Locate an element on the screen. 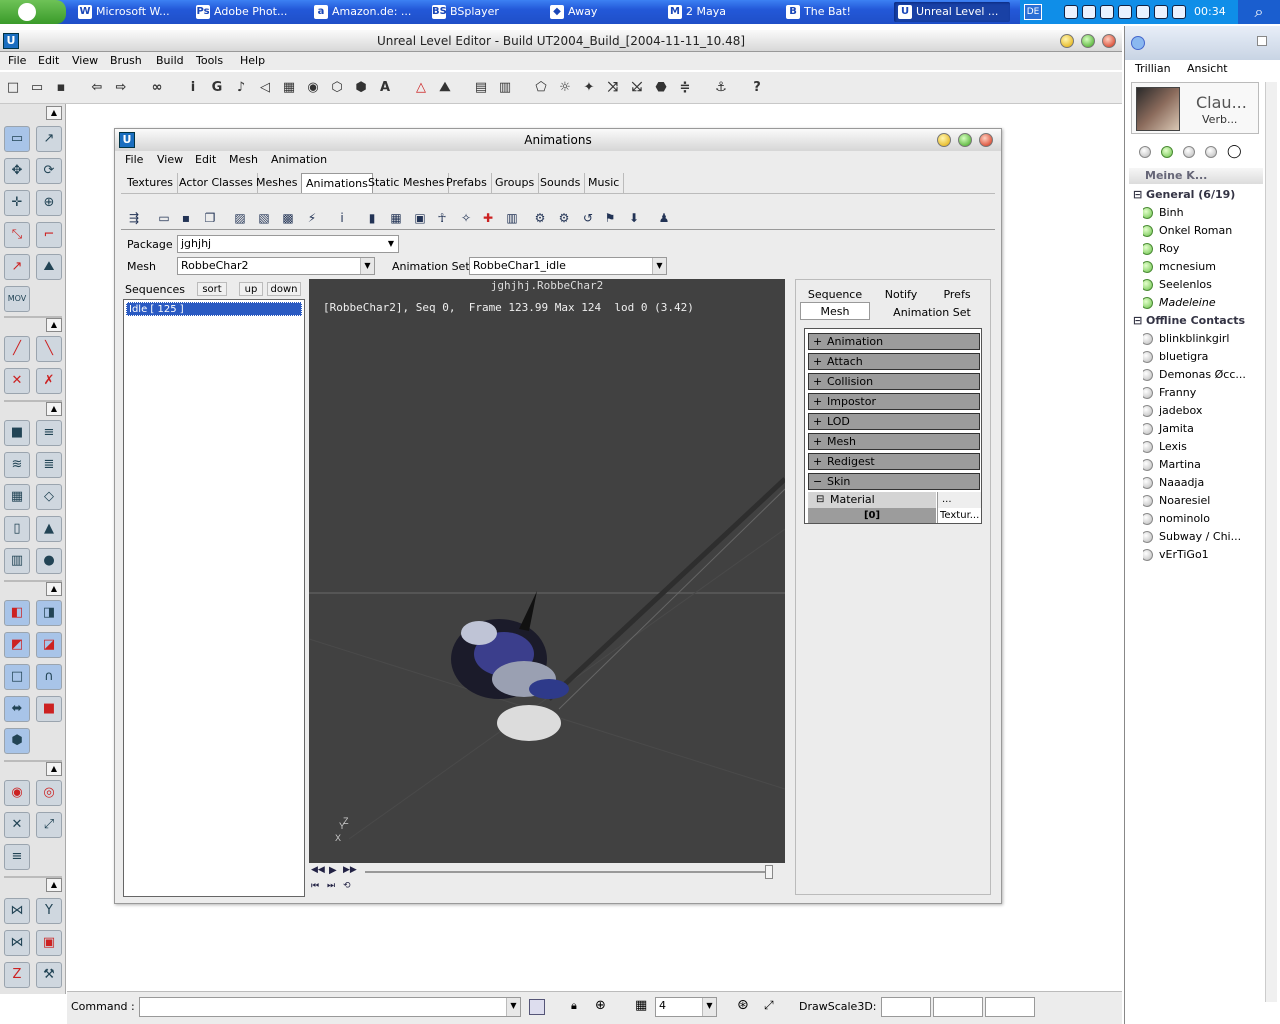  intersect-csg-icon: ◩ is located at coordinates (17, 645).